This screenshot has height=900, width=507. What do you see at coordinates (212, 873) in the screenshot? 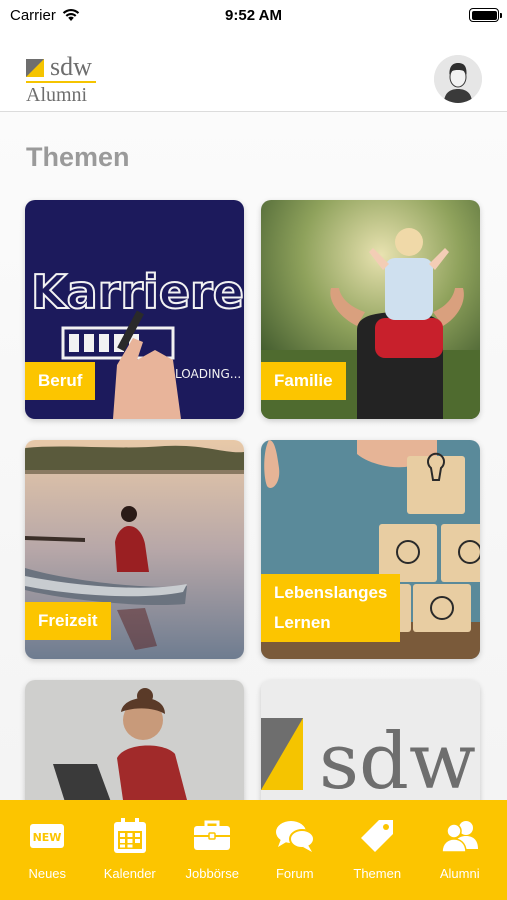
I see `tab-jobboerse-label: Jobbörse` at bounding box center [212, 873].